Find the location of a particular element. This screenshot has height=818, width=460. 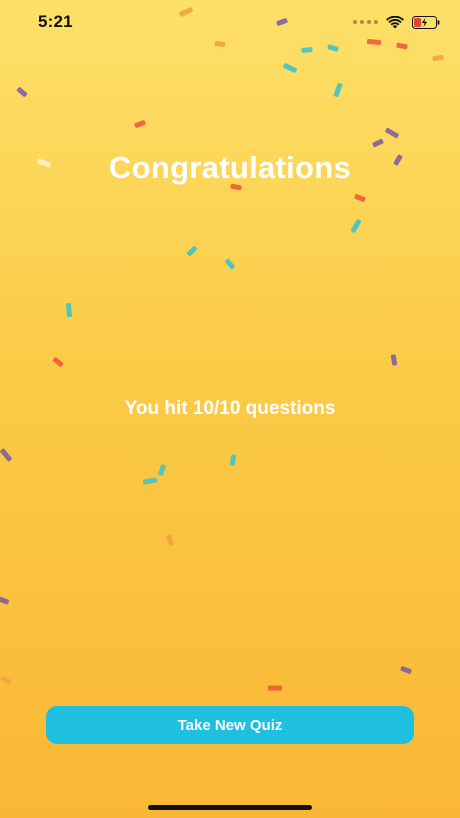

battery-charging-icon is located at coordinates (426, 22).